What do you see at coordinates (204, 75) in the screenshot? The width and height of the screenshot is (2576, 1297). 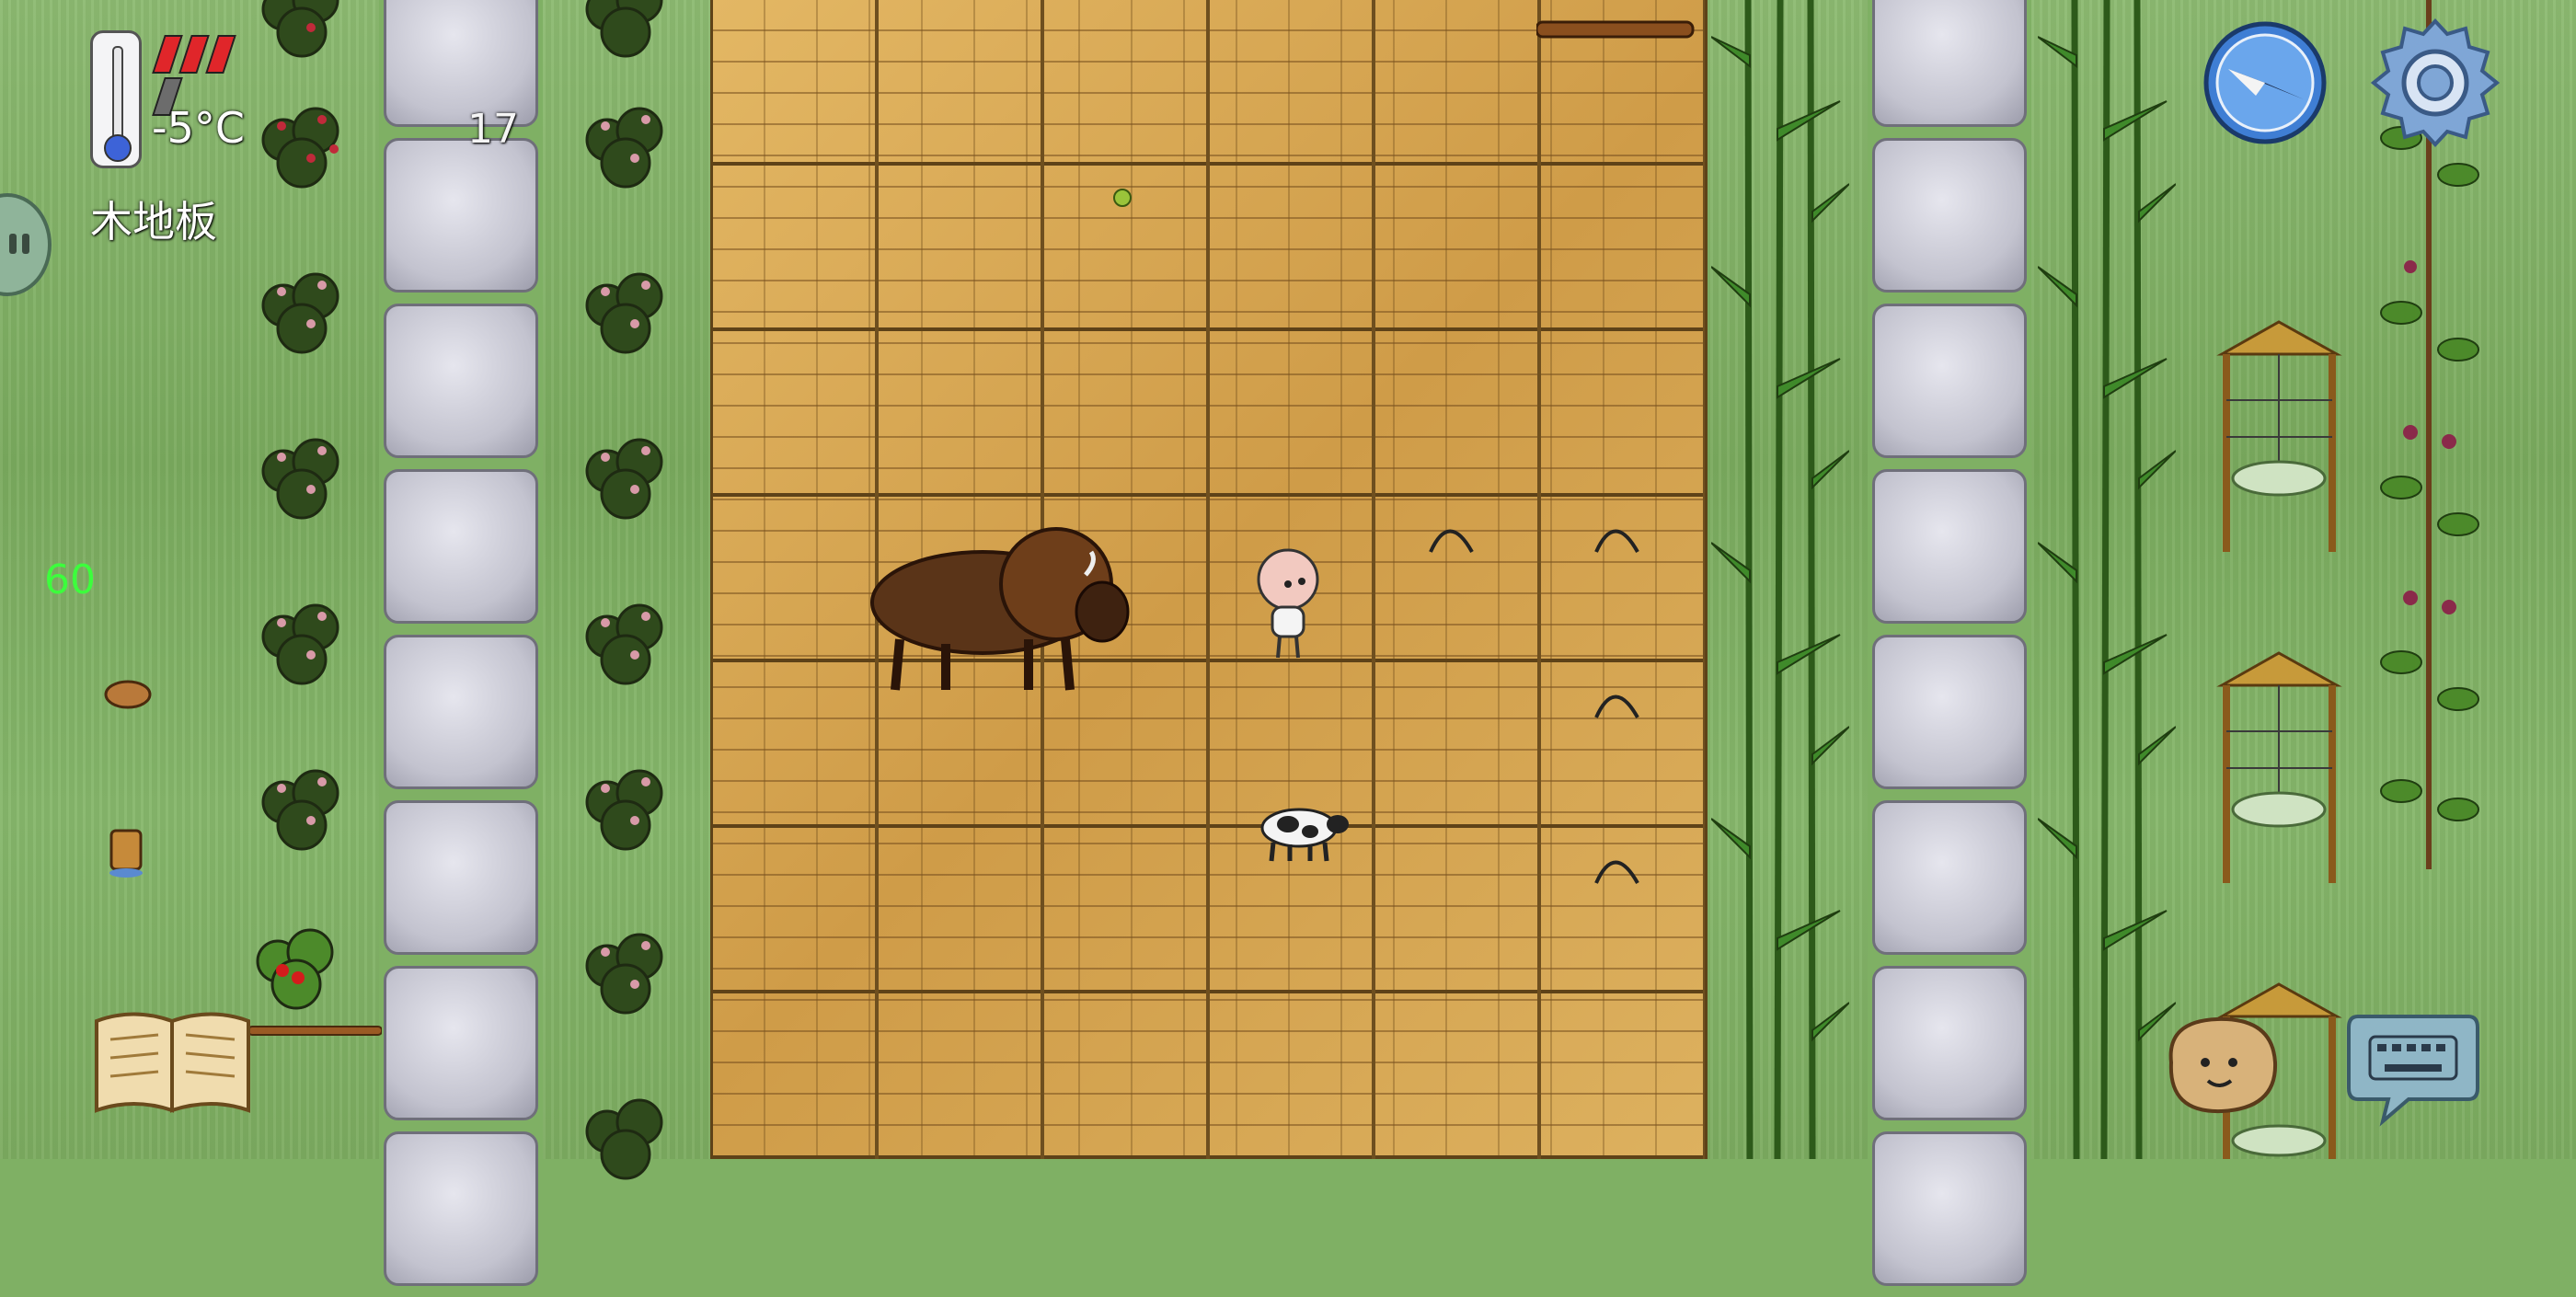 I see `health-bar` at bounding box center [204, 75].